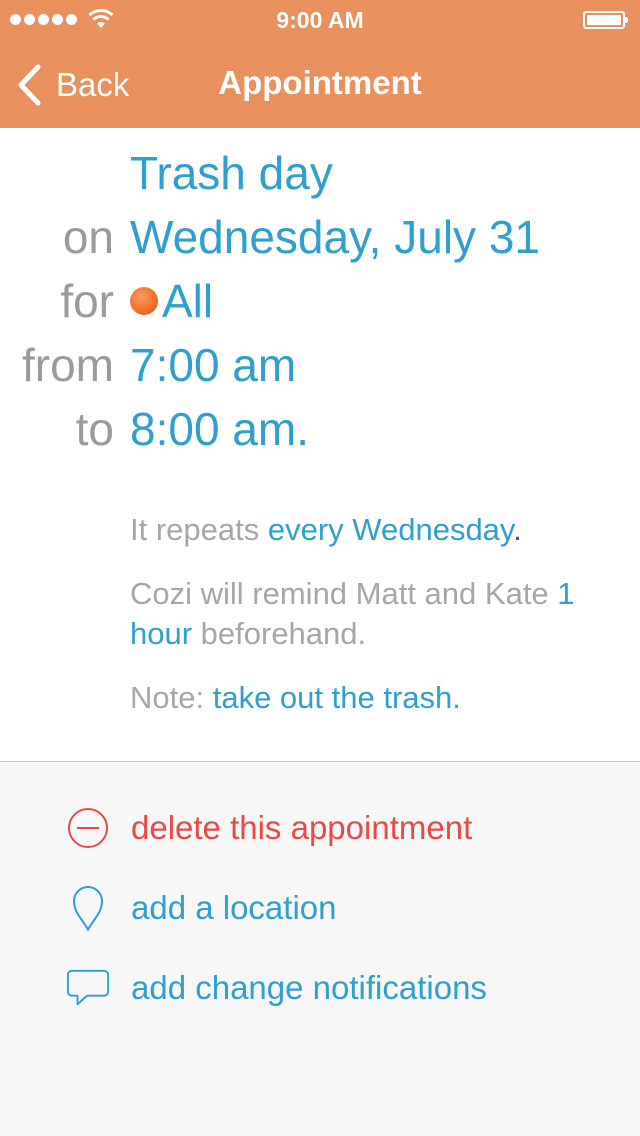 The width and height of the screenshot is (640, 1136). I want to click on start-time: 7:00 am, so click(213, 365).